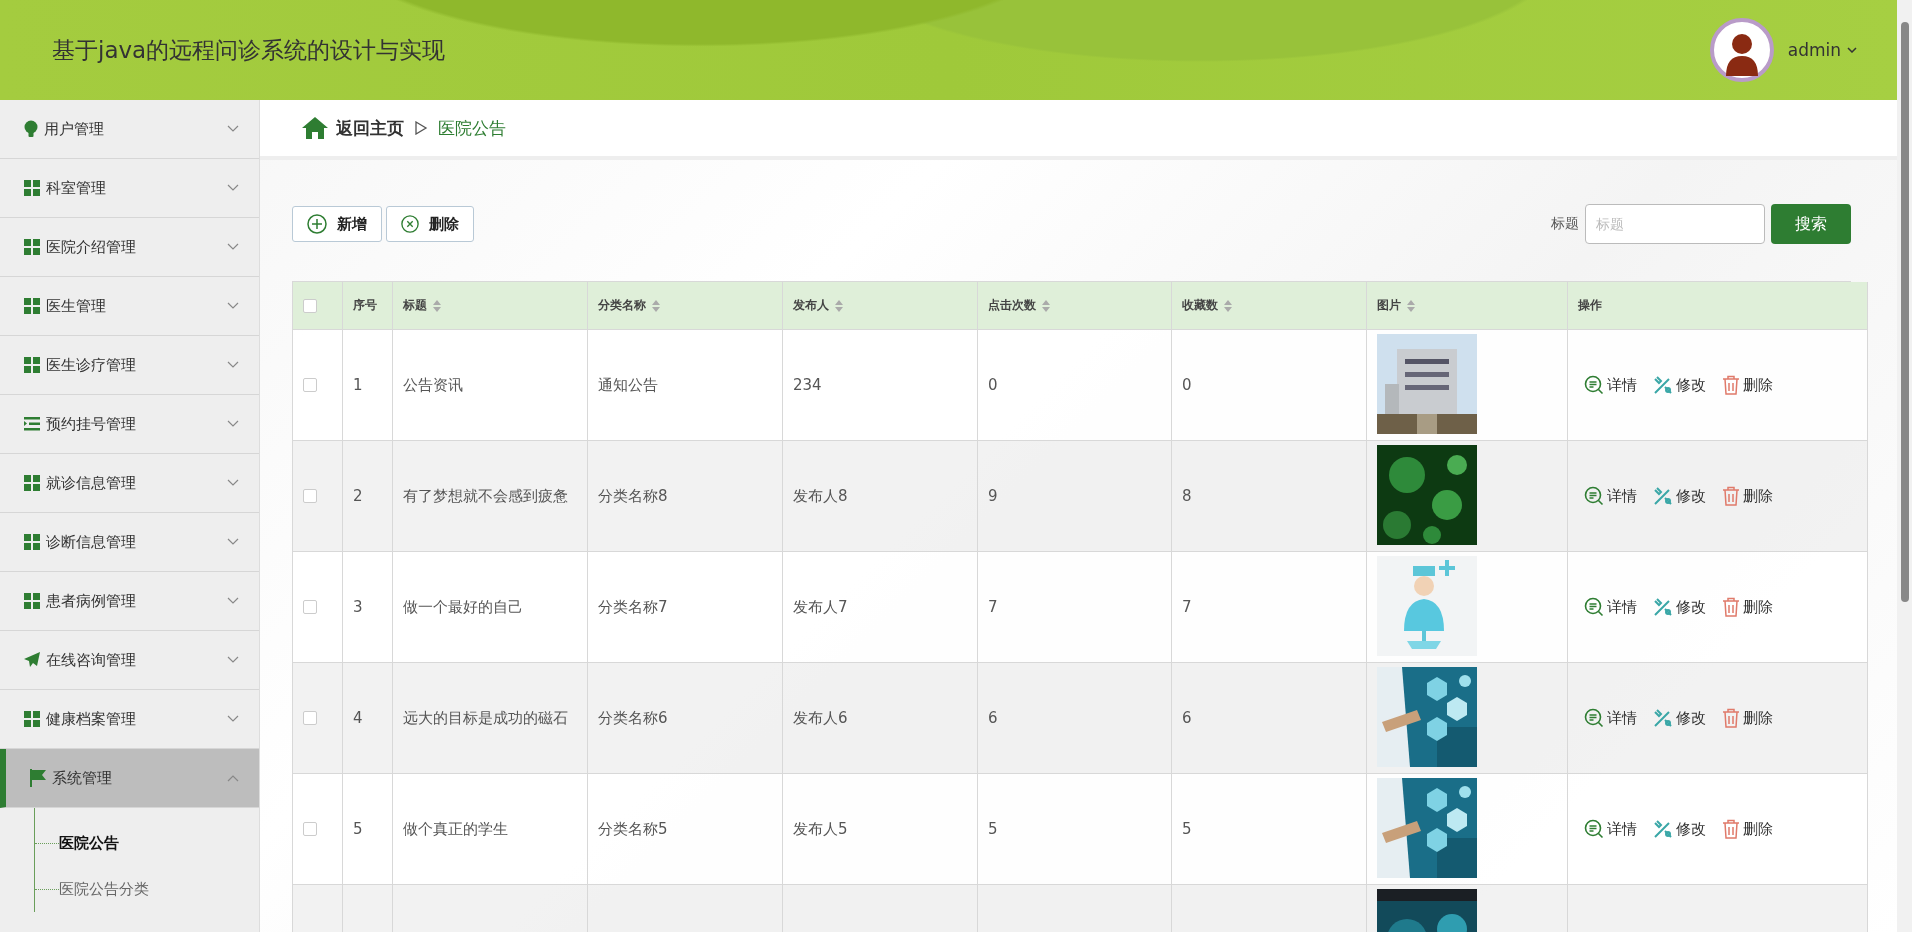 Image resolution: width=1912 pixels, height=932 pixels. Describe the element at coordinates (1269, 496) in the screenshot. I see `table-cell: 8` at that location.